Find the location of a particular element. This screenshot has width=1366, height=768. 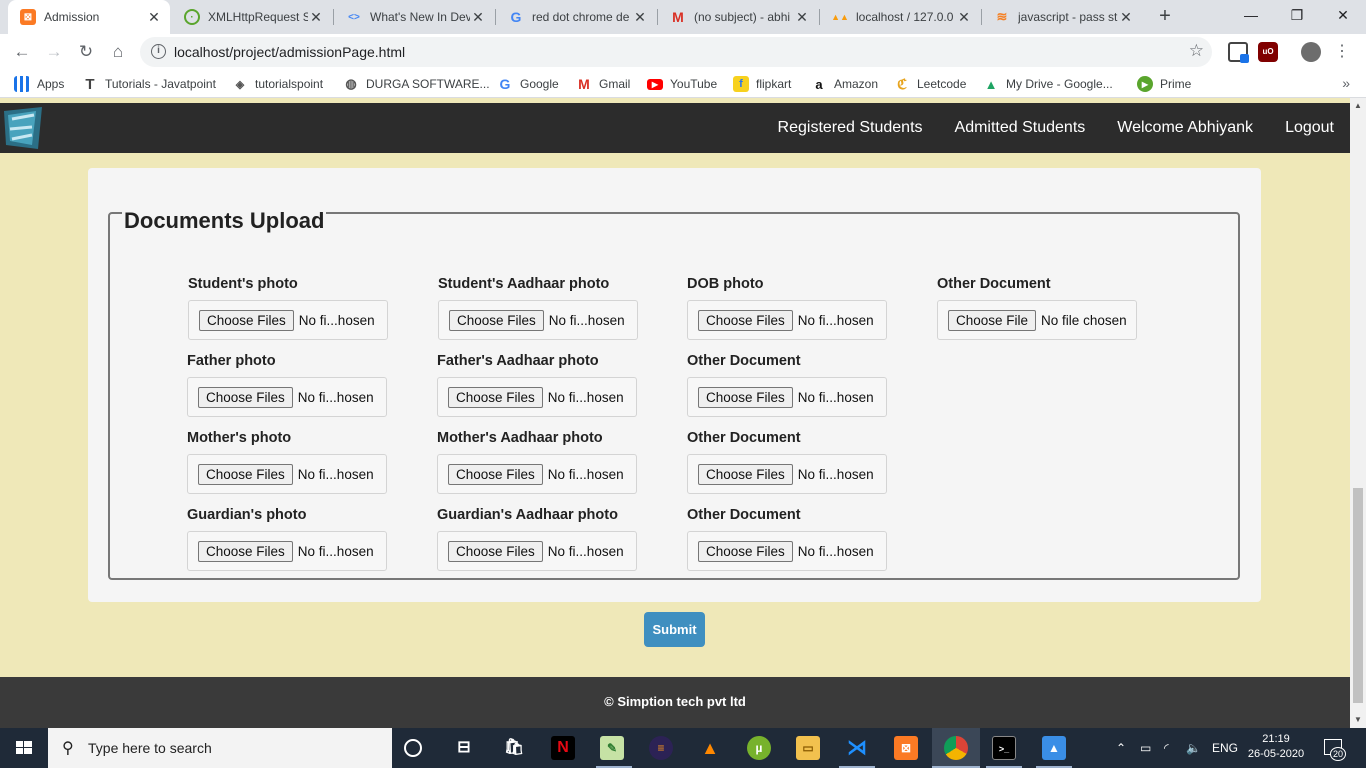

notepad-icon: ✎ is located at coordinates (612, 748).